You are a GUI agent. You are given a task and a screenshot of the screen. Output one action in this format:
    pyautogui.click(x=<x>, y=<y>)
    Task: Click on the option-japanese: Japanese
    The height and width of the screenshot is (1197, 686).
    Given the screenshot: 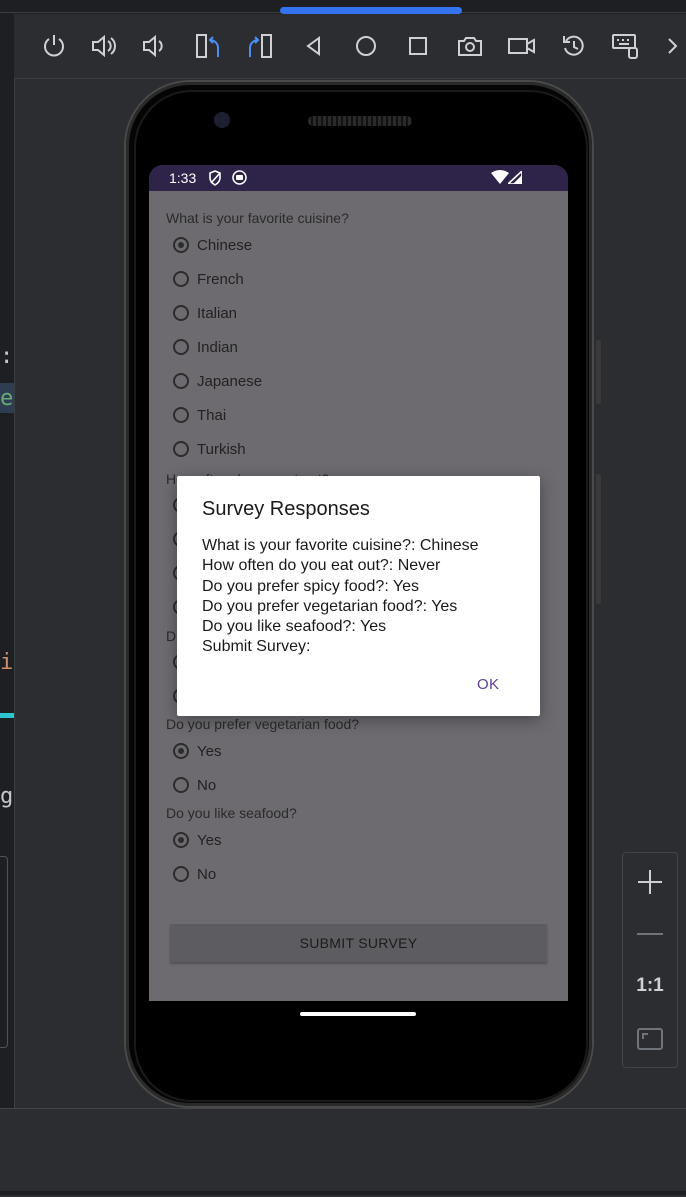 What is the action you would take?
    pyautogui.click(x=217, y=381)
    